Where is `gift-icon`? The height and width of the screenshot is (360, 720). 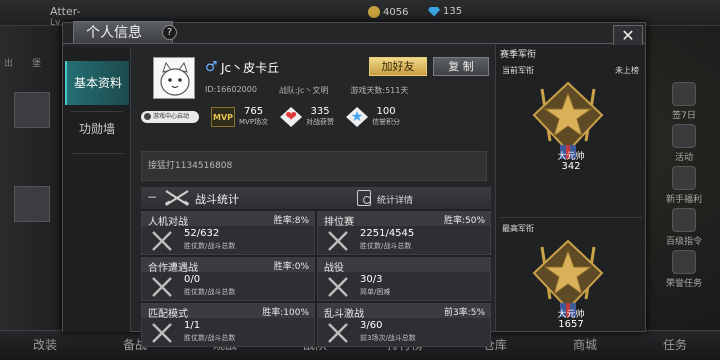 gift-icon is located at coordinates (684, 94).